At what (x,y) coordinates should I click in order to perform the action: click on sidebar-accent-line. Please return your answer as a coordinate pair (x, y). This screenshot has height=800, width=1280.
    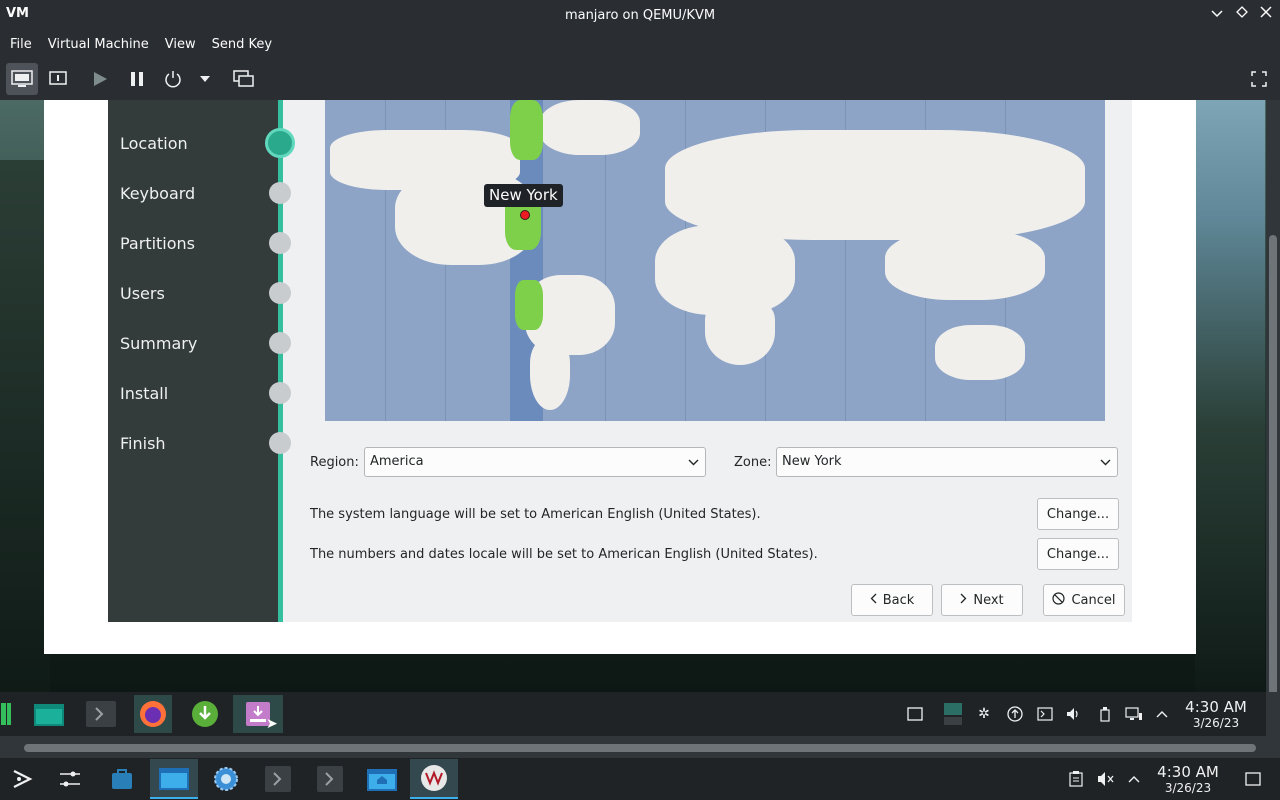
    Looking at the image, I should click on (280, 361).